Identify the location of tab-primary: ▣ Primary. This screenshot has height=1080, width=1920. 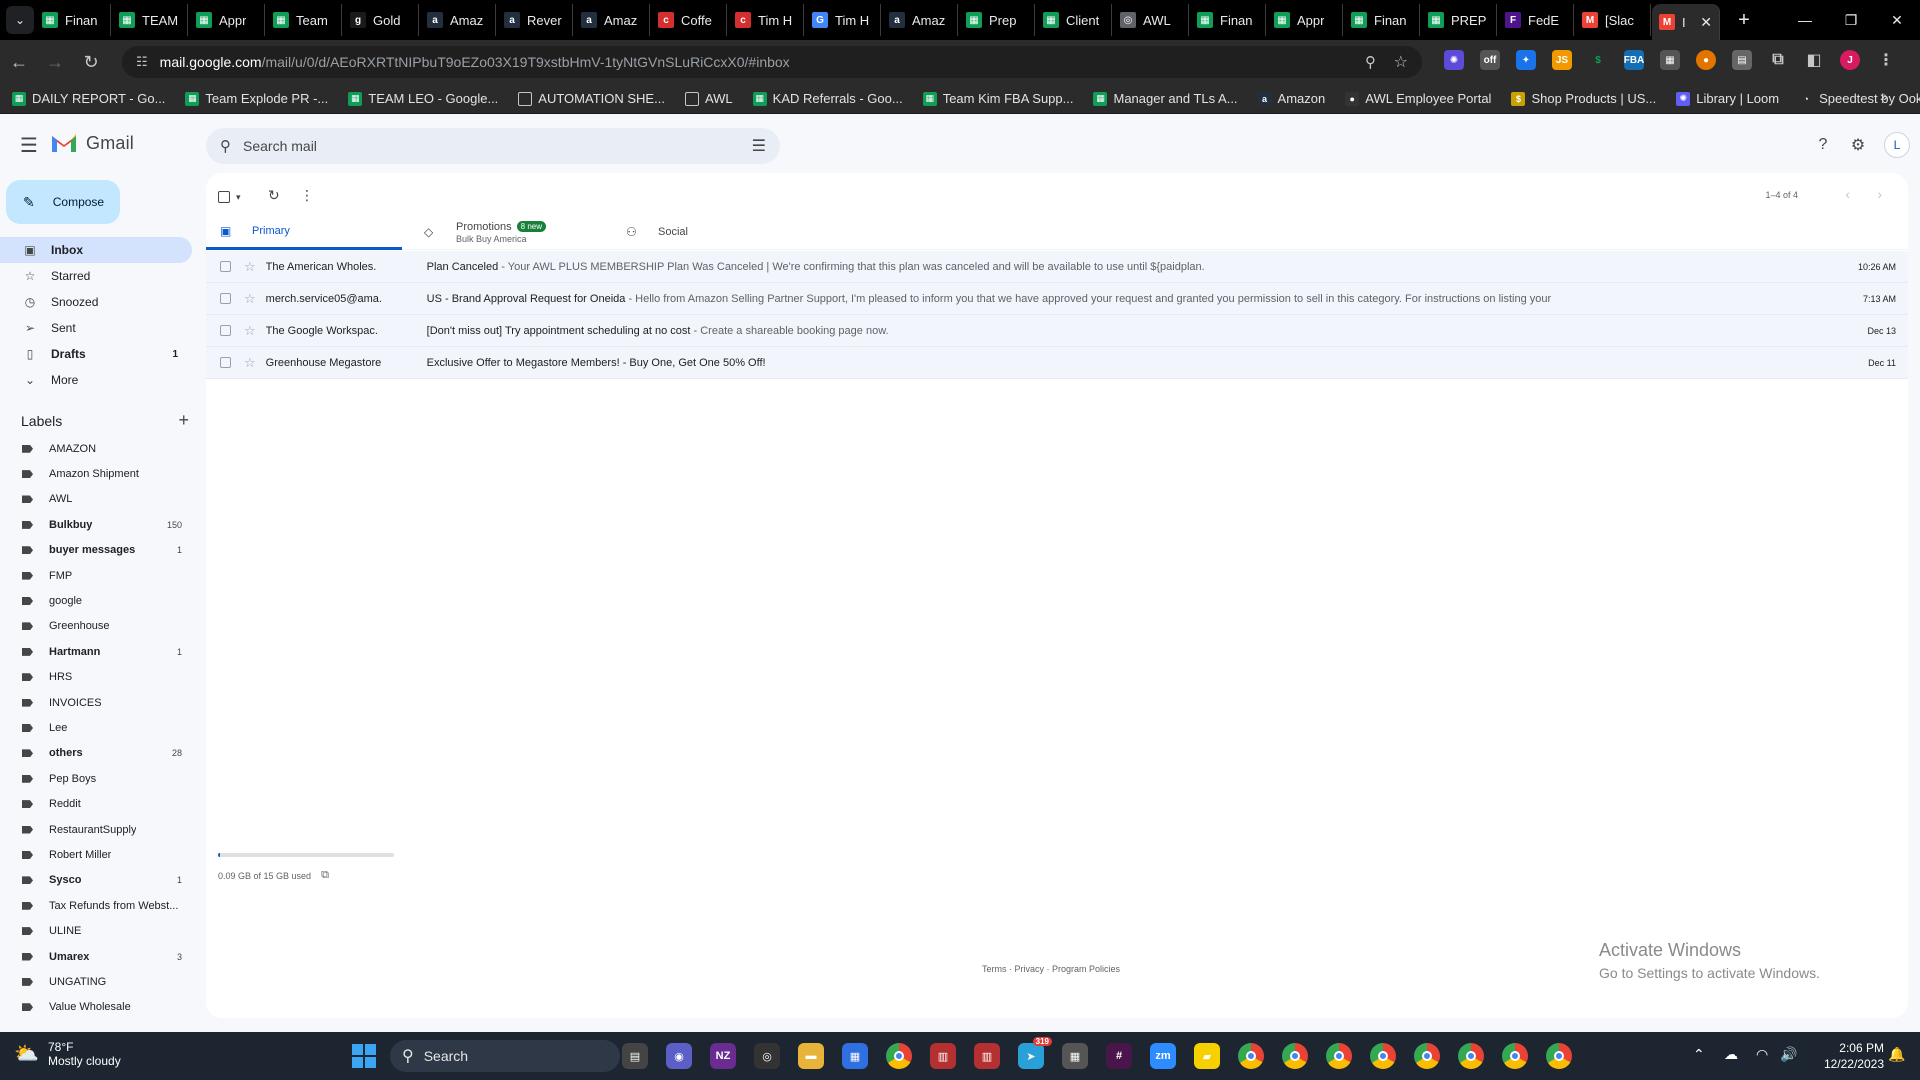
(304, 232).